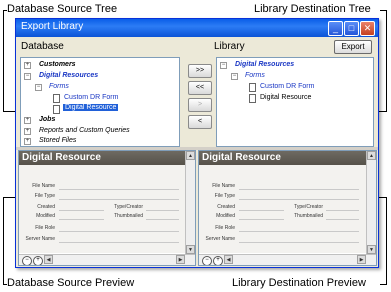 The image size is (391, 292). I want to click on remove-all-button: <<, so click(200, 88).